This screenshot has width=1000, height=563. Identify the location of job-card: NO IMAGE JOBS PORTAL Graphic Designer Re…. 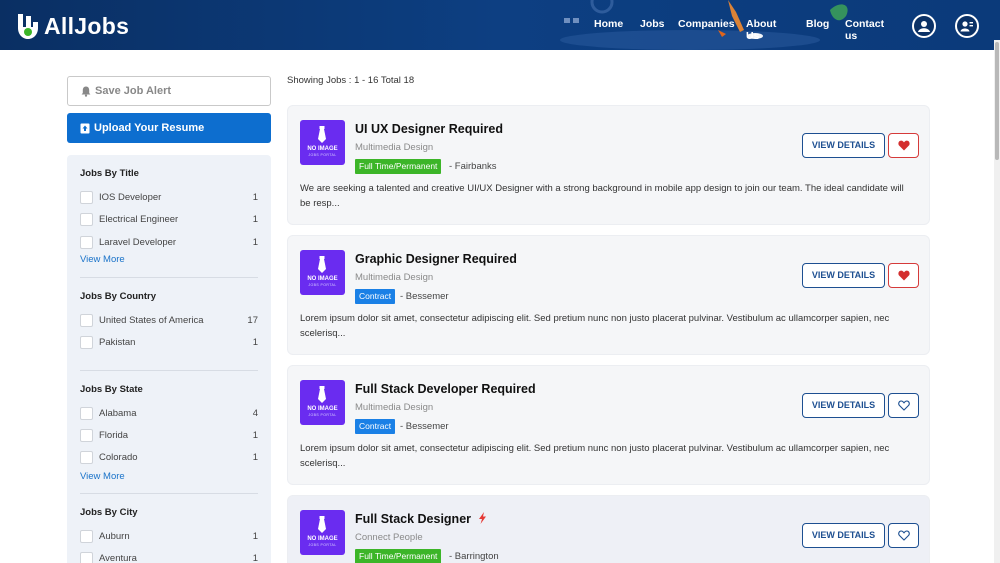
(608, 295).